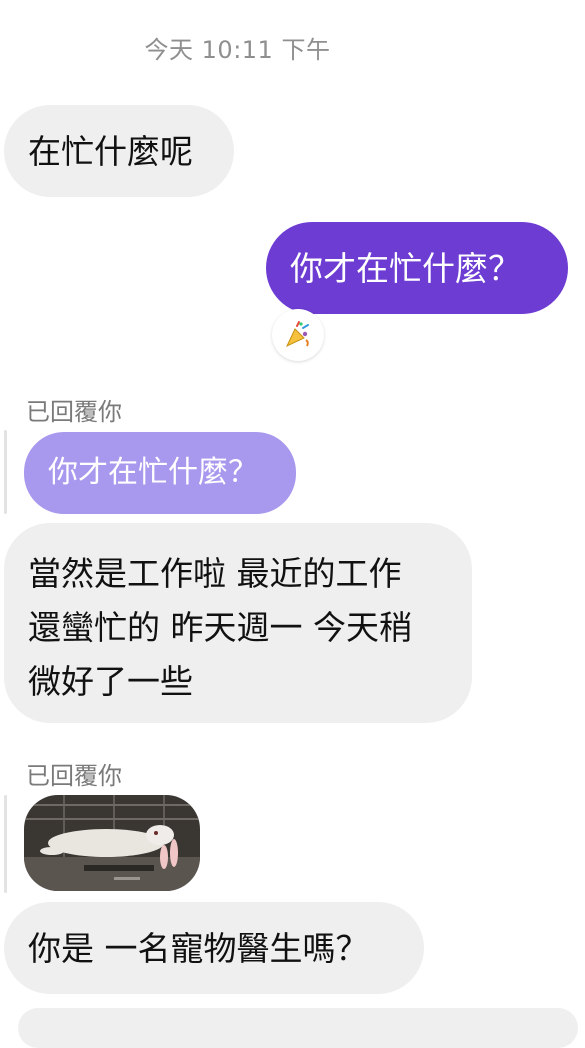 Image resolution: width=585 pixels, height=1048 pixels. I want to click on quoted-message-bubble: 你才在忙什麼？, so click(160, 473).